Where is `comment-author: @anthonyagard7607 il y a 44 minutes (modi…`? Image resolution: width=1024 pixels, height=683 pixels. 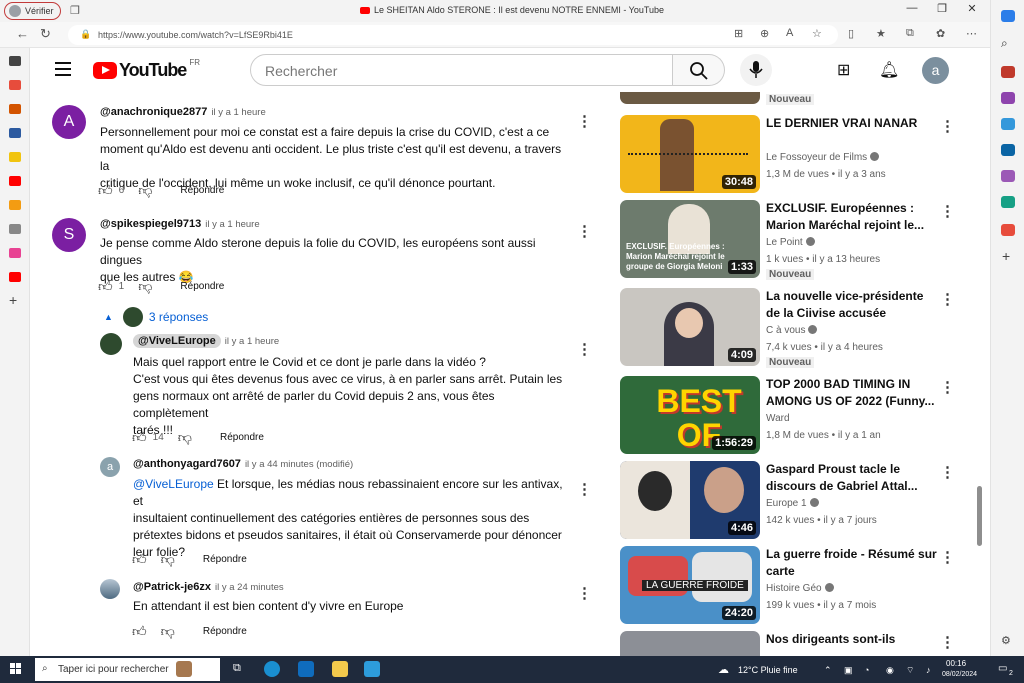 comment-author: @anthonyagard7607 il y a 44 minutes (modi… is located at coordinates (243, 464).